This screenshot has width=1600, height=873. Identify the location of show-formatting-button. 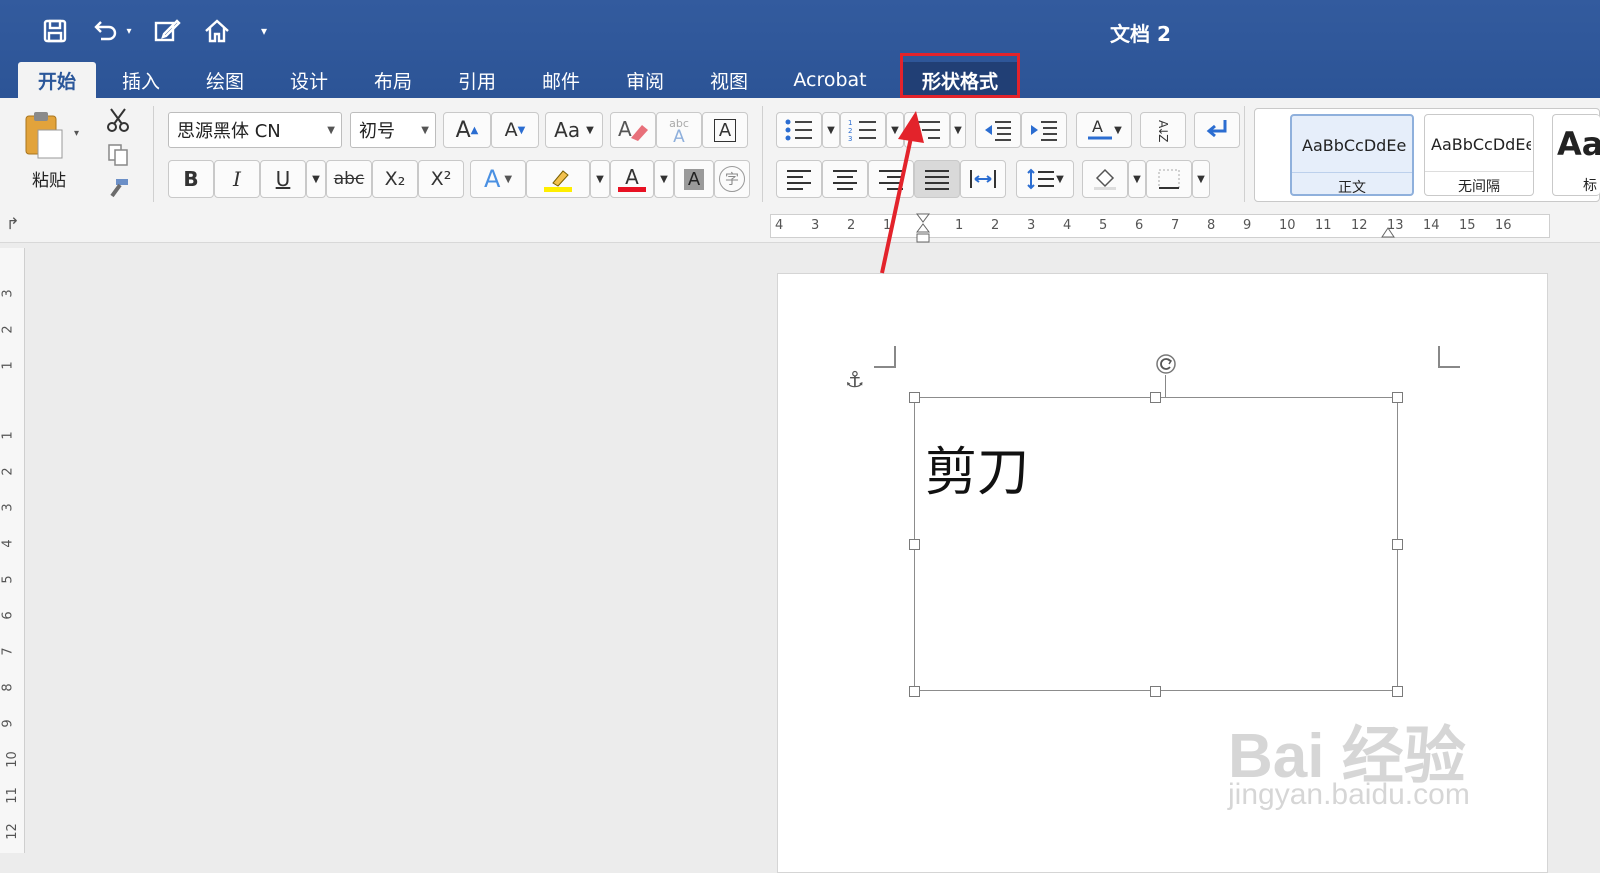
(1217, 130).